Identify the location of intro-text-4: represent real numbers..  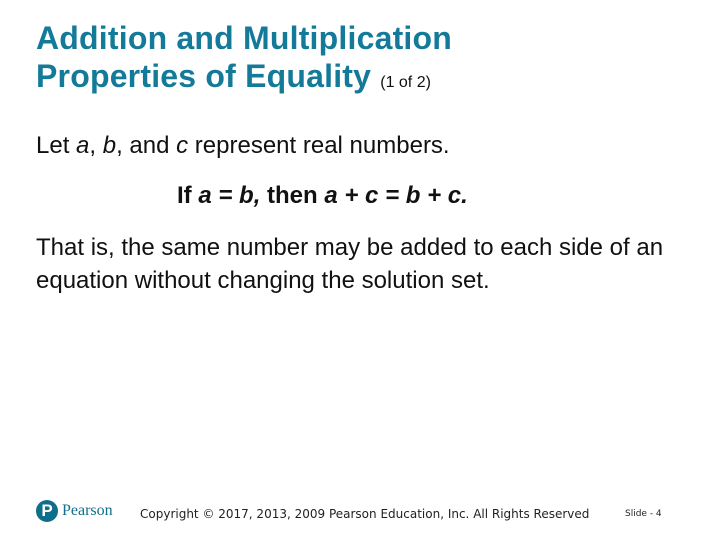
(319, 145).